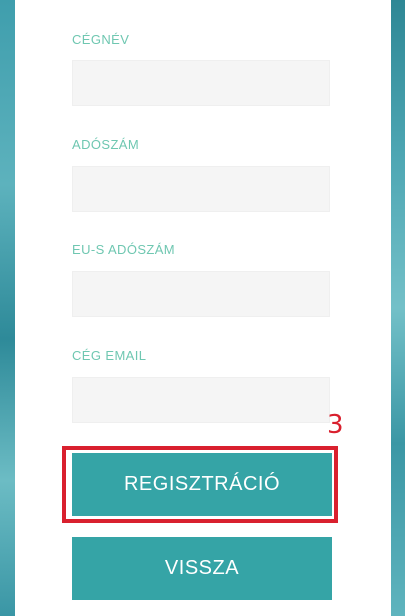 The height and width of the screenshot is (616, 405). What do you see at coordinates (106, 144) in the screenshot?
I see `tax-number-label: ADÓSZÁM` at bounding box center [106, 144].